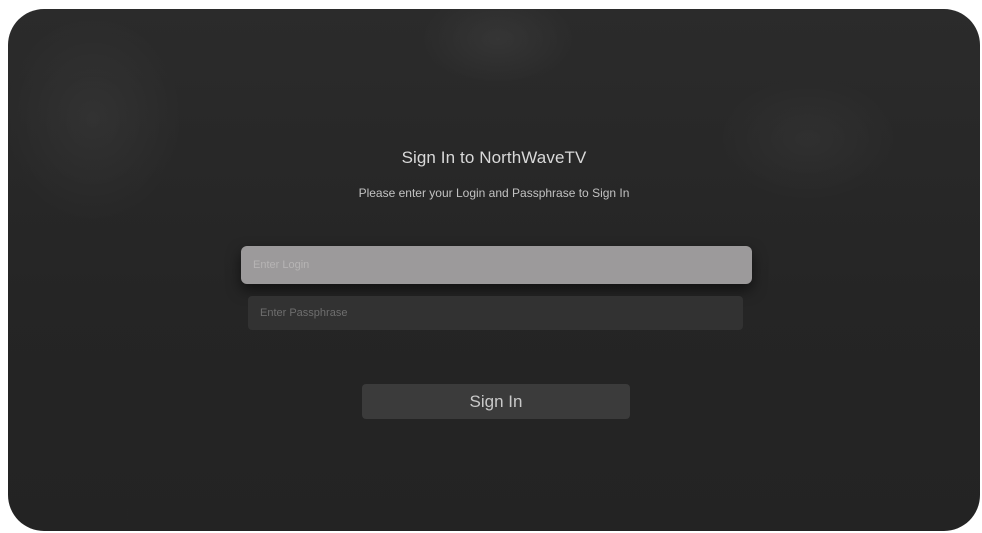 The height and width of the screenshot is (533, 982). Describe the element at coordinates (494, 157) in the screenshot. I see `page-title: Sign In to NorthWaveTV` at that location.